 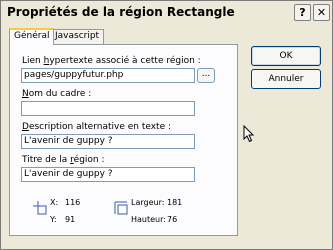 I want to click on alt-label: Description alternative en texte :, so click(x=97, y=127).